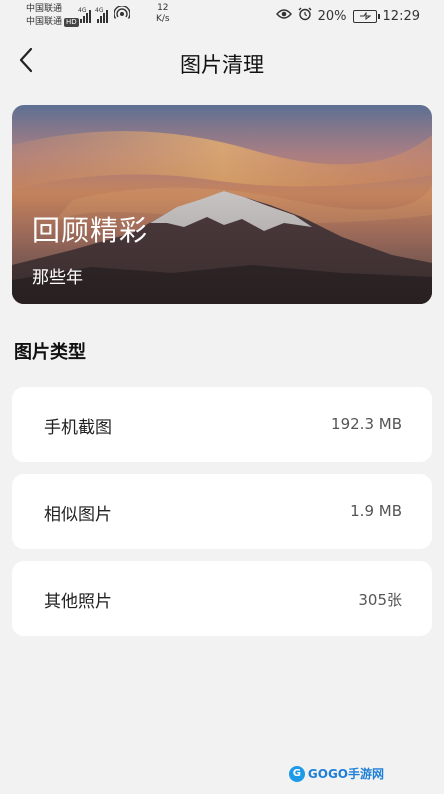  I want to click on page-title: 图片清理, so click(222, 65).